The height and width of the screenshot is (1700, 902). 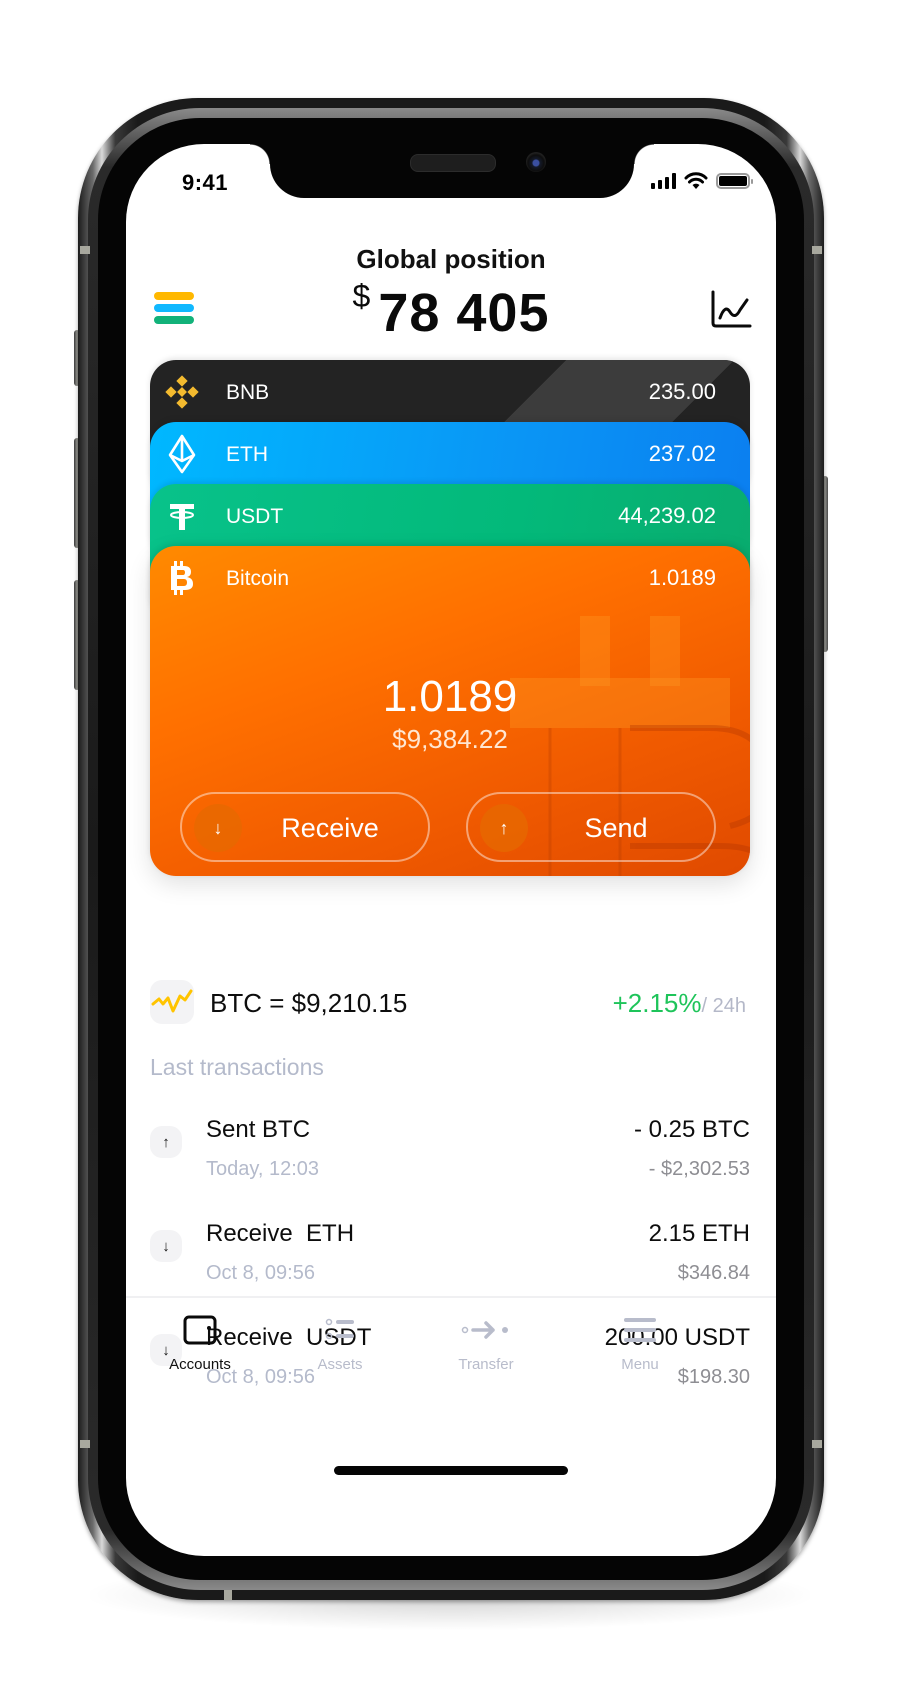 I want to click on tab-menu: Menu, so click(x=640, y=1342).